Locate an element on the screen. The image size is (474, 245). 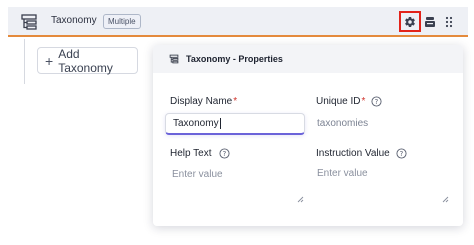
panel-title: Taxonomy - Properties is located at coordinates (234, 59).